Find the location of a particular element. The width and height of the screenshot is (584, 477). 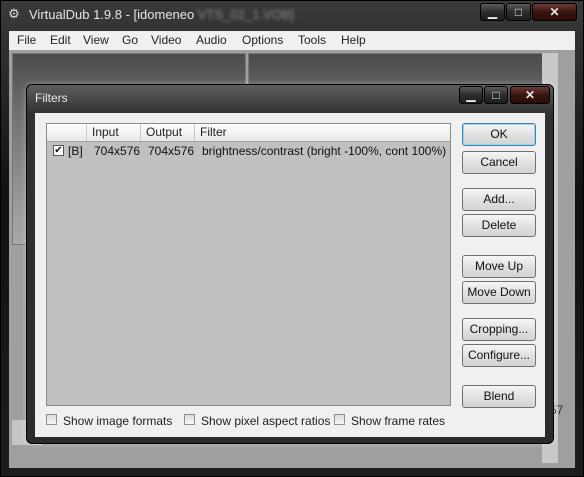

filter-output-size: 704x576 is located at coordinates (171, 151).